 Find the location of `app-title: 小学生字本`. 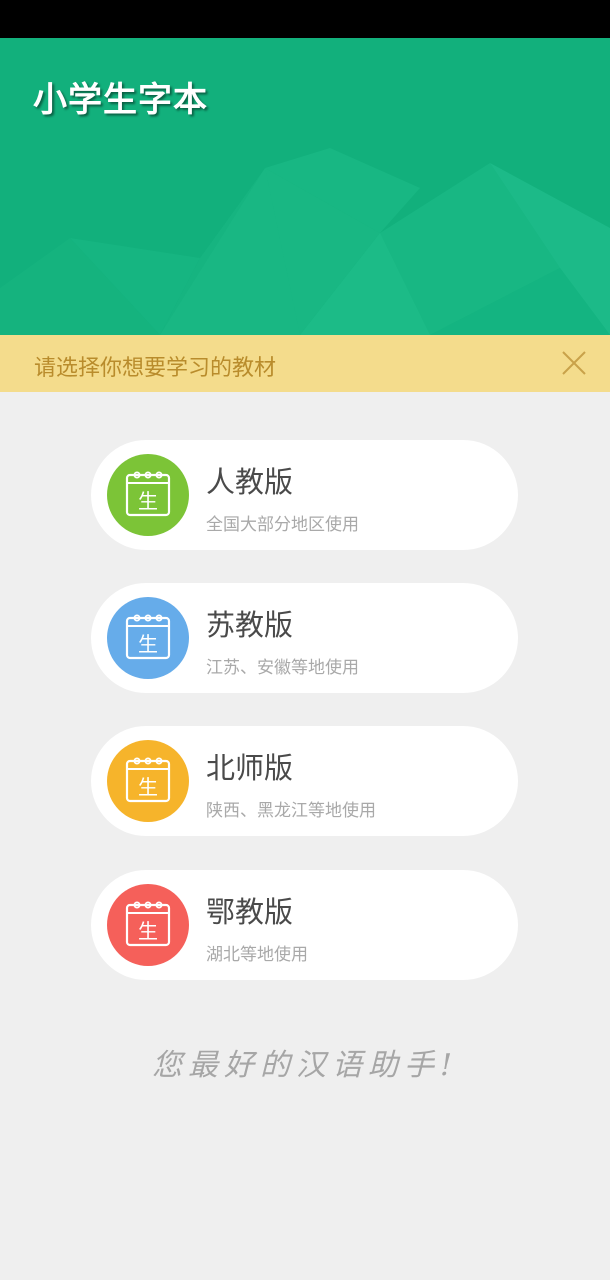

app-title: 小学生字本 is located at coordinates (120, 100).